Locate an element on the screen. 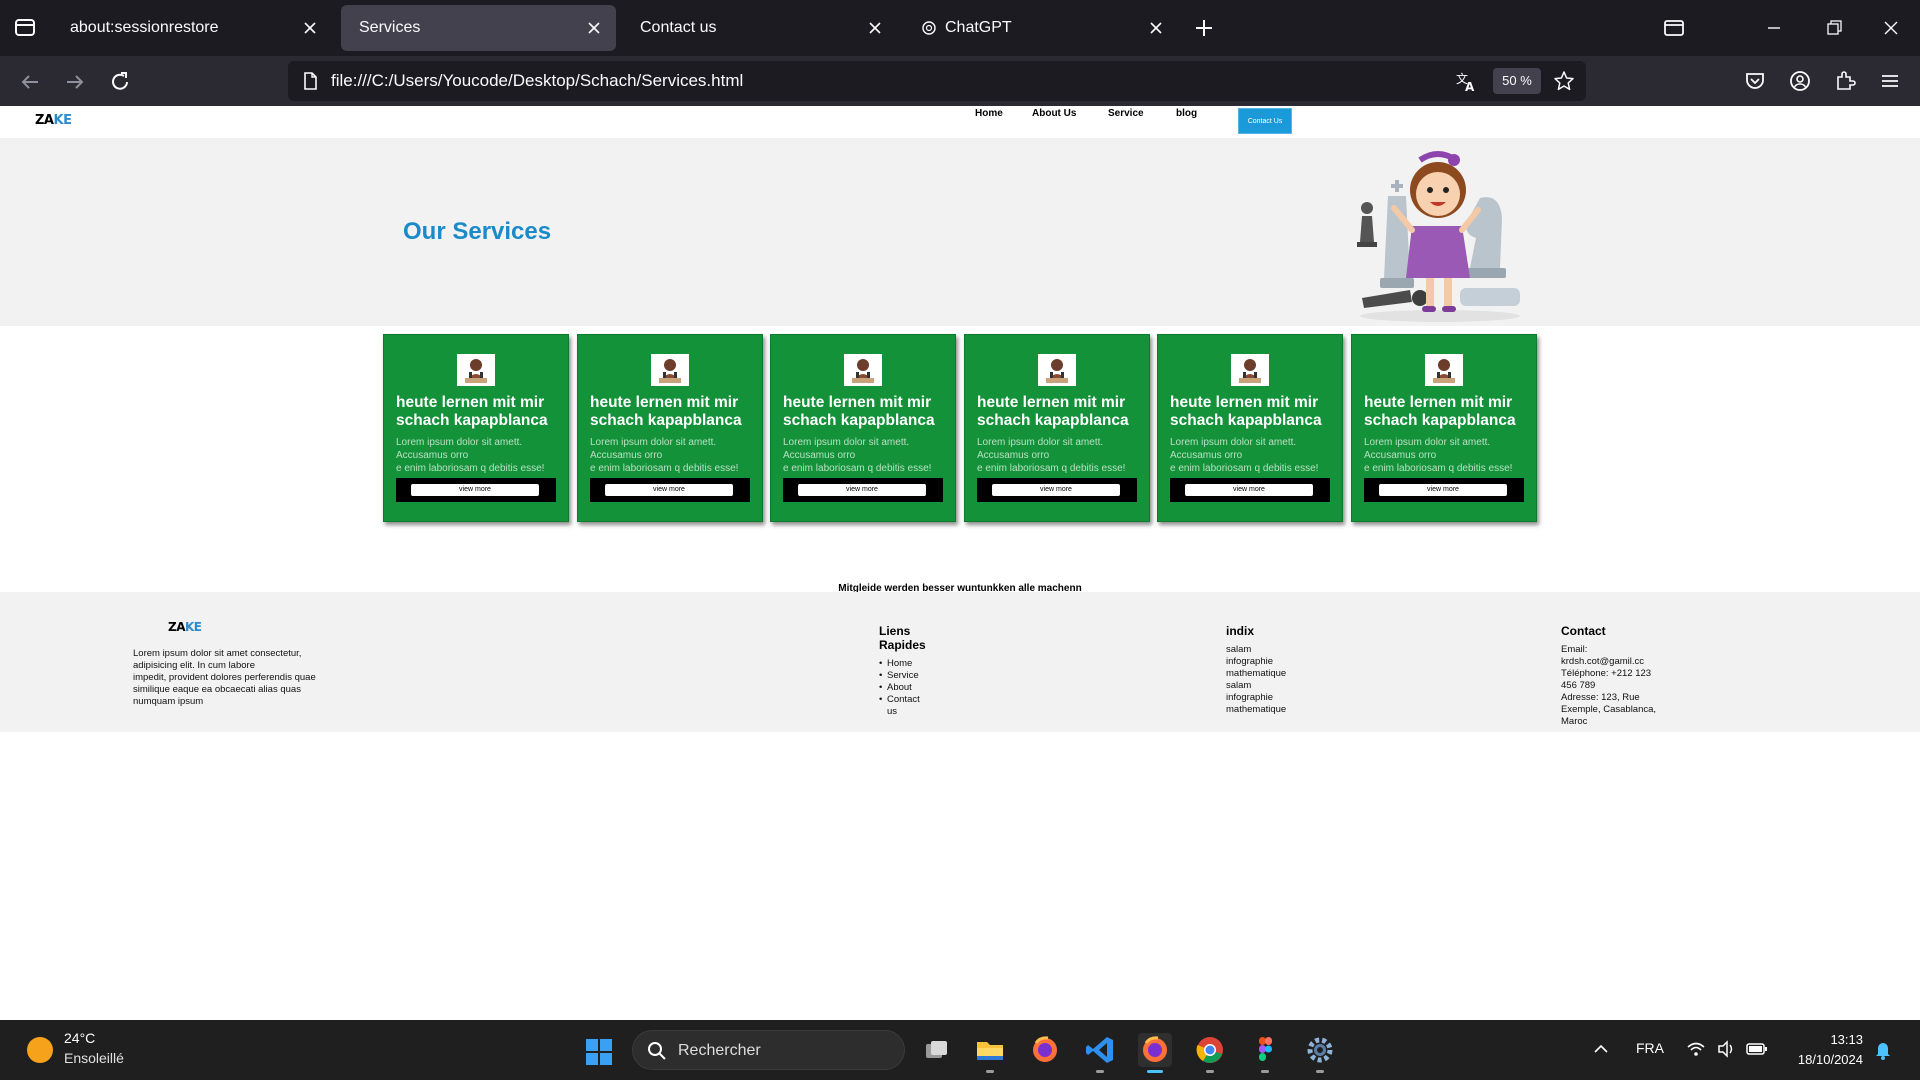  firefox-icon is located at coordinates (1045, 1050).